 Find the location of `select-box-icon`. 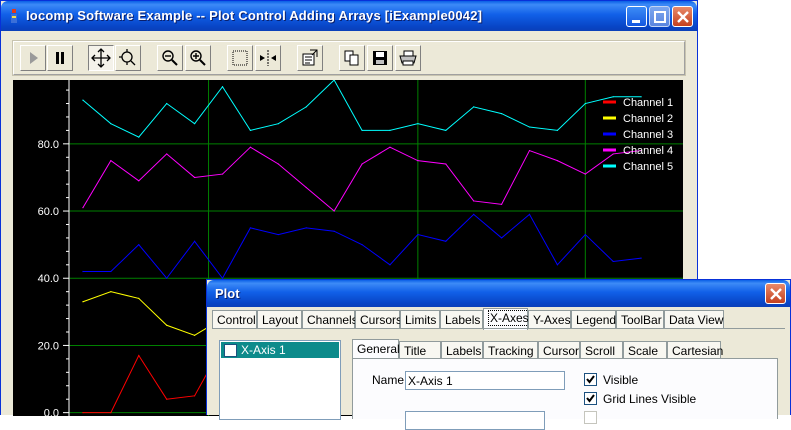

select-box-icon is located at coordinates (240, 58).